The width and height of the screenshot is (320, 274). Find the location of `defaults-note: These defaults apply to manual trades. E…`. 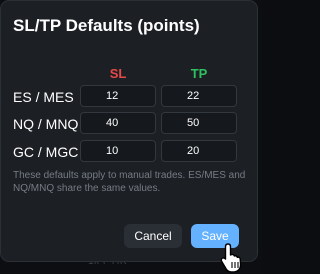

defaults-note: These defaults apply to manual trades. E… is located at coordinates (129, 182).